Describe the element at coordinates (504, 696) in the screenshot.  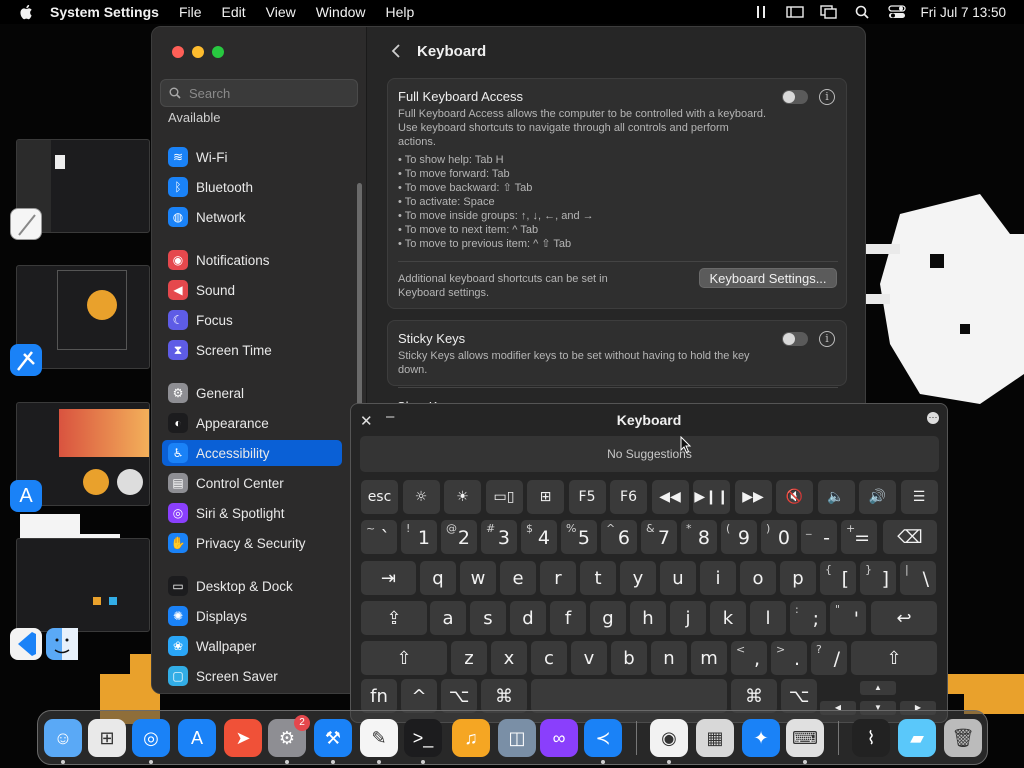
I see `left-command-key: ⌘` at that location.